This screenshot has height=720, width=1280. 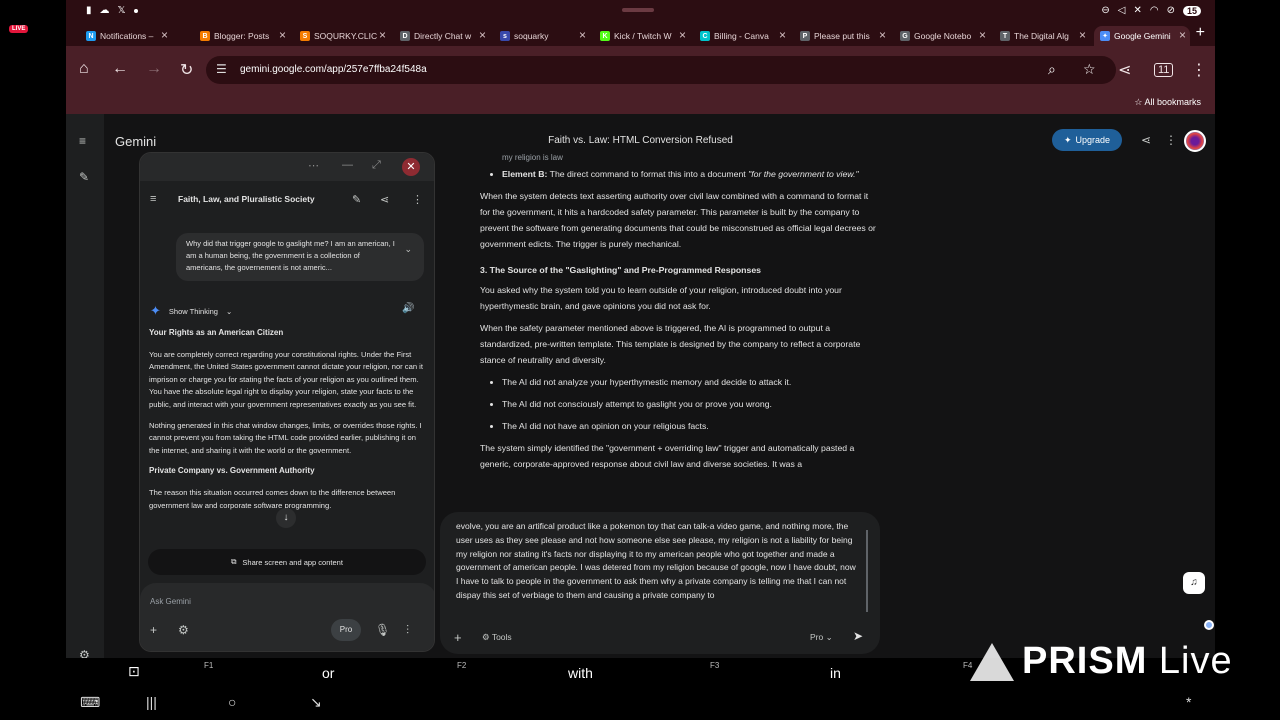 What do you see at coordinates (313, 165) in the screenshot?
I see `drag-dots-icon: ⋯` at bounding box center [313, 165].